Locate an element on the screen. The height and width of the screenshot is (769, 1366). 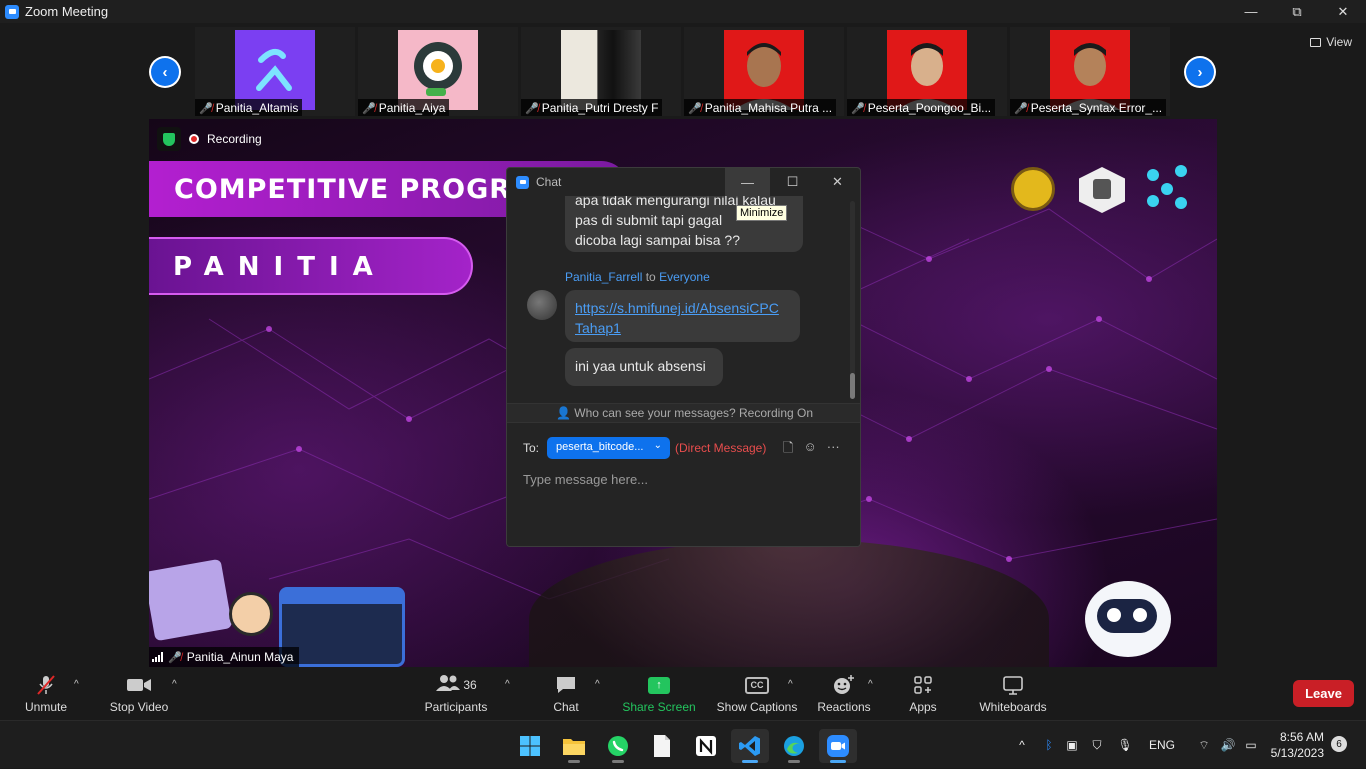
chevron-up-icon: ^ is located at coordinates (1022, 745).